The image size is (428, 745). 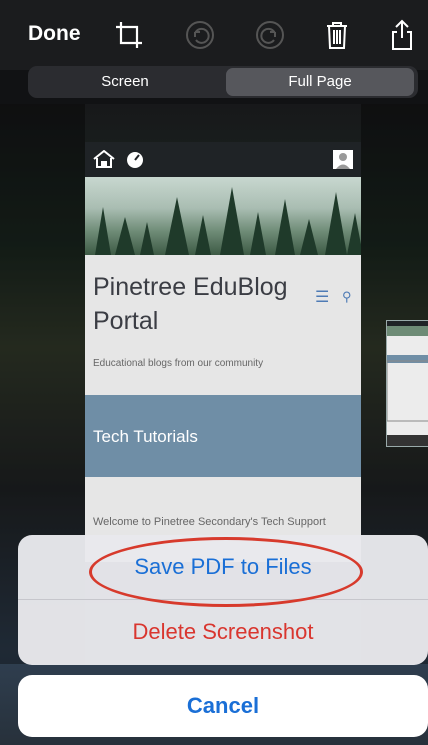 What do you see at coordinates (145, 436) in the screenshot?
I see `section-title: Tech Tutorials` at bounding box center [145, 436].